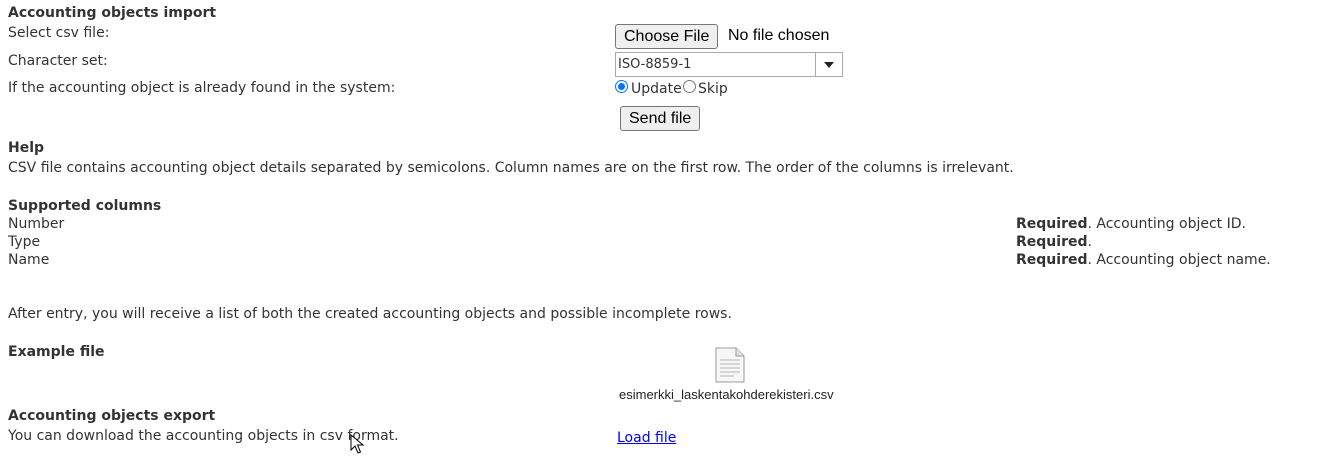 This screenshot has width=1339, height=462. I want to click on column-desc-name: Required. Accounting object name., so click(1143, 260).